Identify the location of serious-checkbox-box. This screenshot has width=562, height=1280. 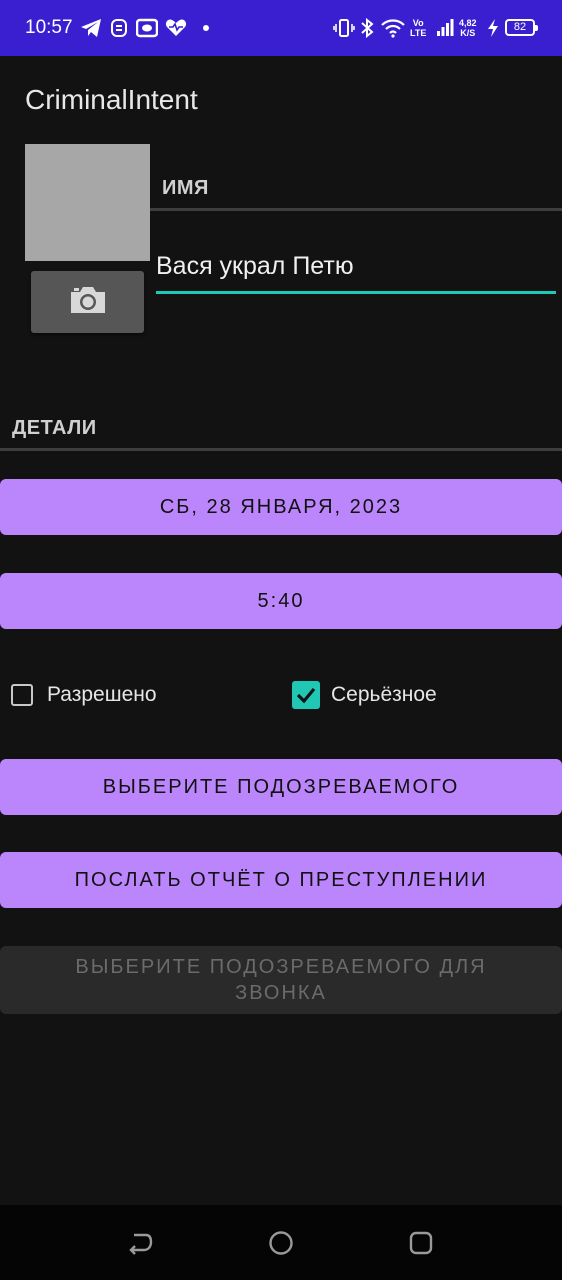
(306, 695).